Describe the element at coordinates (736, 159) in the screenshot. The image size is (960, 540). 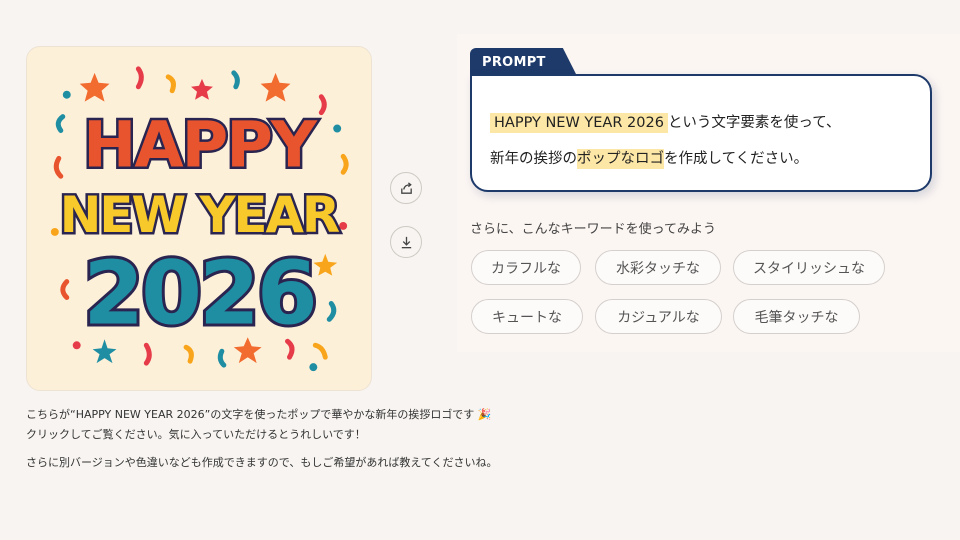
I see `prompt-text-2b: を作成してください。` at that location.